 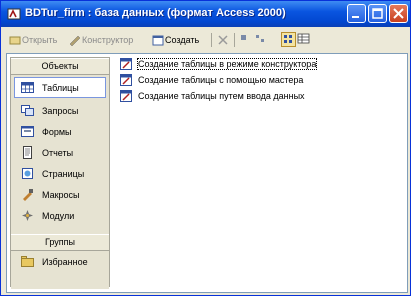 What do you see at coordinates (60, 66) in the screenshot?
I see `objects-header: Объекты` at bounding box center [60, 66].